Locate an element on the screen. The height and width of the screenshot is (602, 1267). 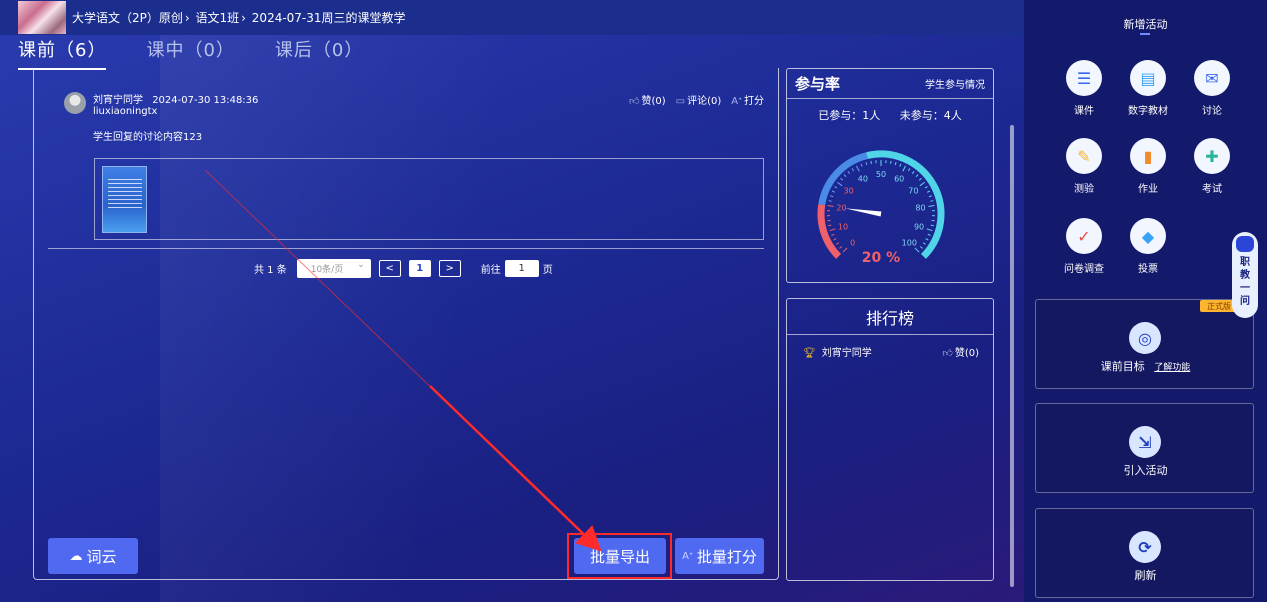
comment-actions: 👍︎ 赞(0) ▭ 评论(0) Aᐩ 打分 is located at coordinates (696, 99).